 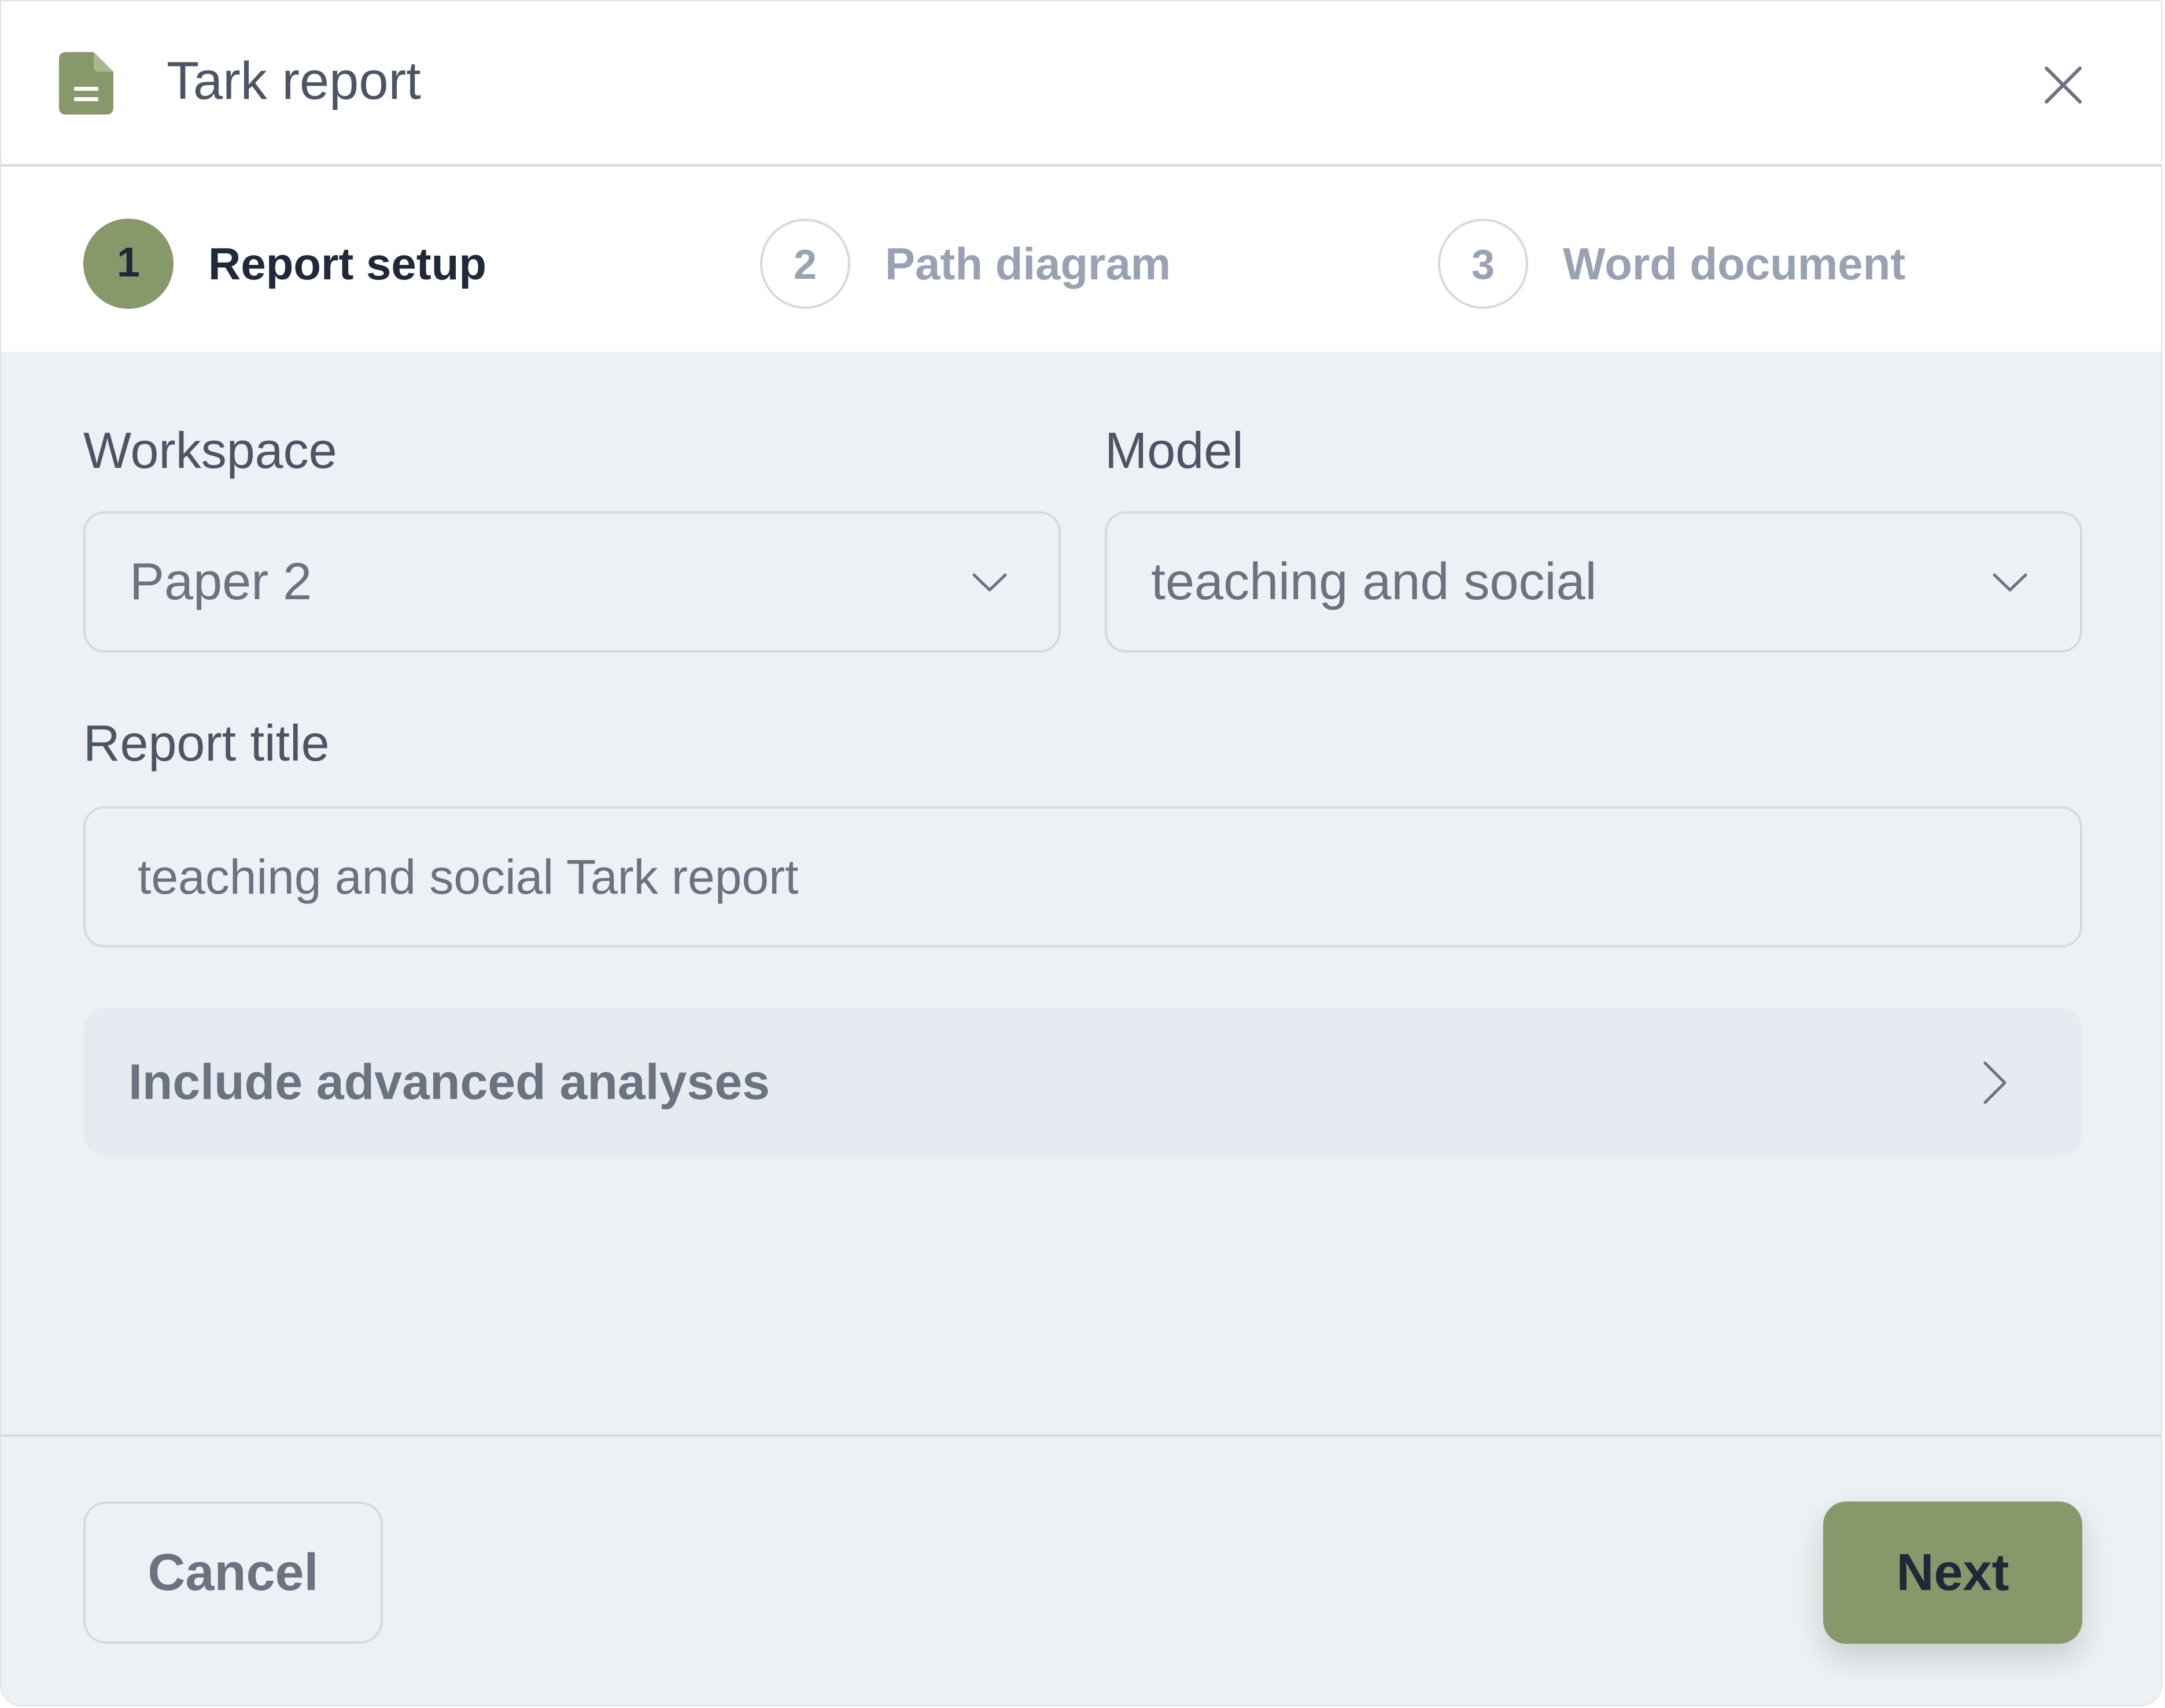 What do you see at coordinates (1081, 1436) in the screenshot?
I see `footer-divider` at bounding box center [1081, 1436].